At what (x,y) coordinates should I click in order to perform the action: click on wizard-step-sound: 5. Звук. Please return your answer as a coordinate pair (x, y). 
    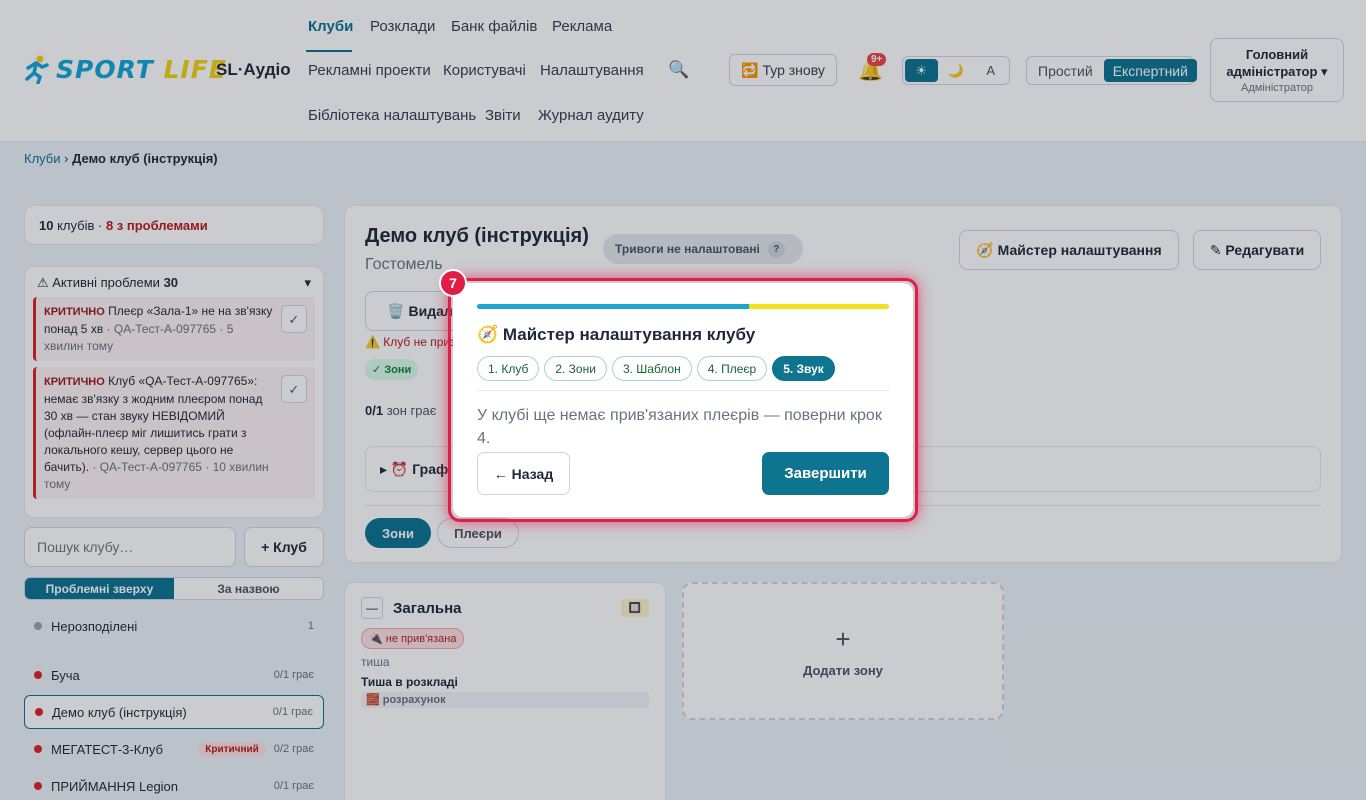
    Looking at the image, I should click on (803, 368).